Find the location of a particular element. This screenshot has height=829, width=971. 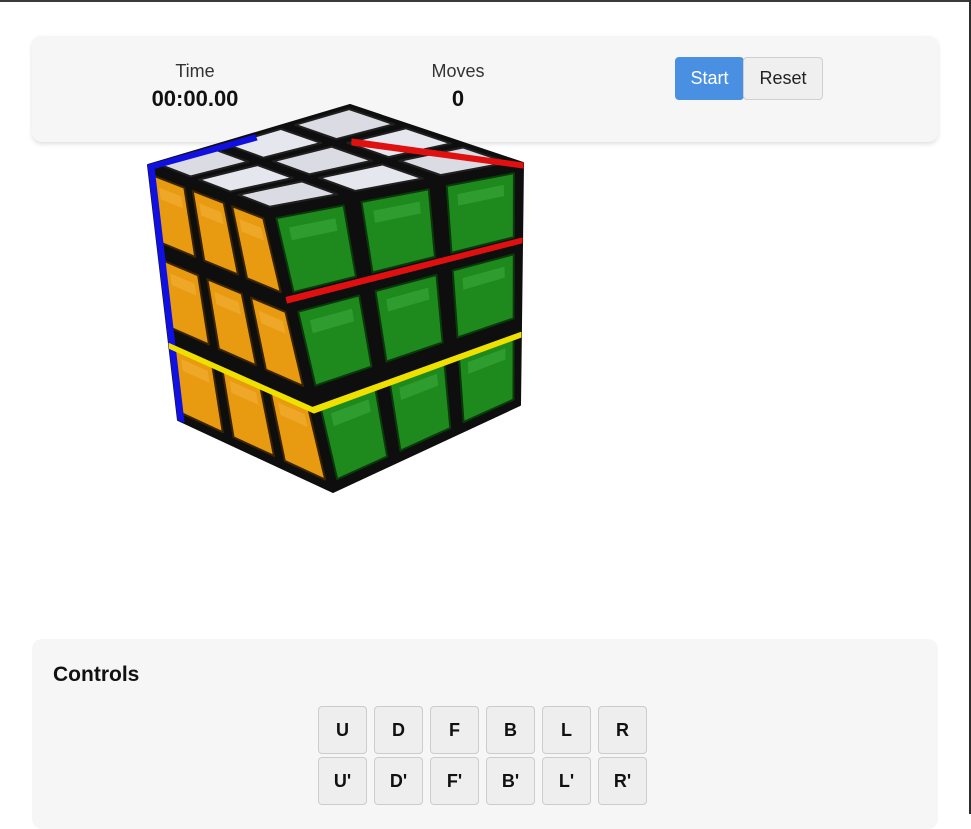

move-row-clockwise: U D F B L R is located at coordinates (488, 731).